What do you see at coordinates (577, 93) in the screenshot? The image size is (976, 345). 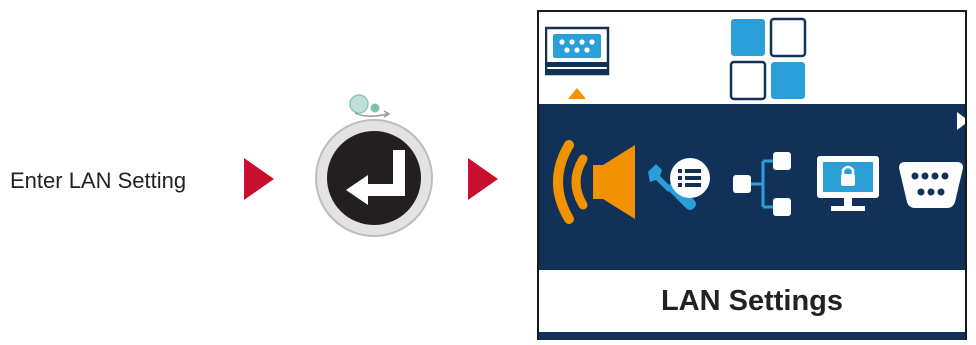 I see `selected-indicator-icon` at bounding box center [577, 93].